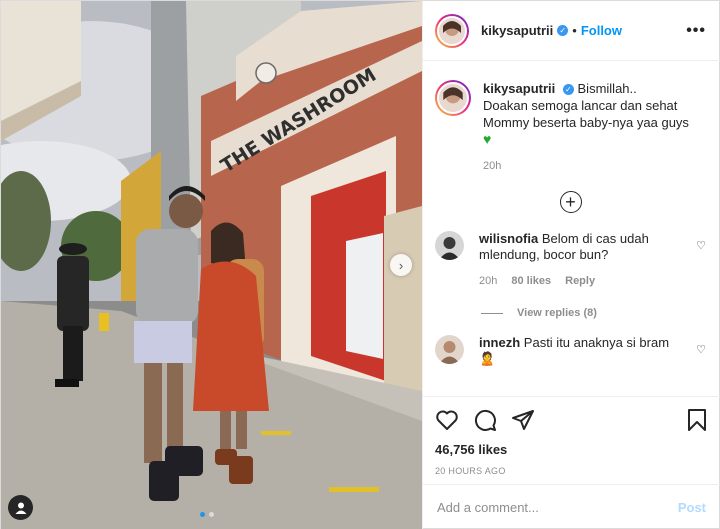 This screenshot has width=720, height=529. I want to click on user-silhouette-icon, so click(20, 508).